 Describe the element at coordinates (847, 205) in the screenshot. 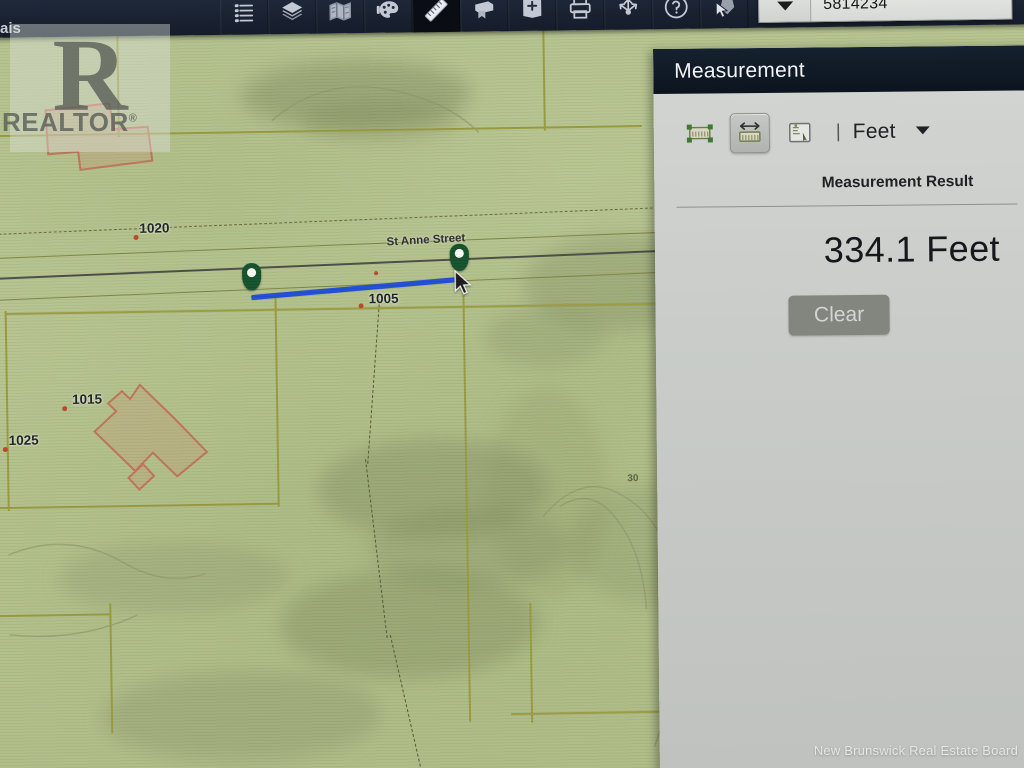

I see `divider` at that location.